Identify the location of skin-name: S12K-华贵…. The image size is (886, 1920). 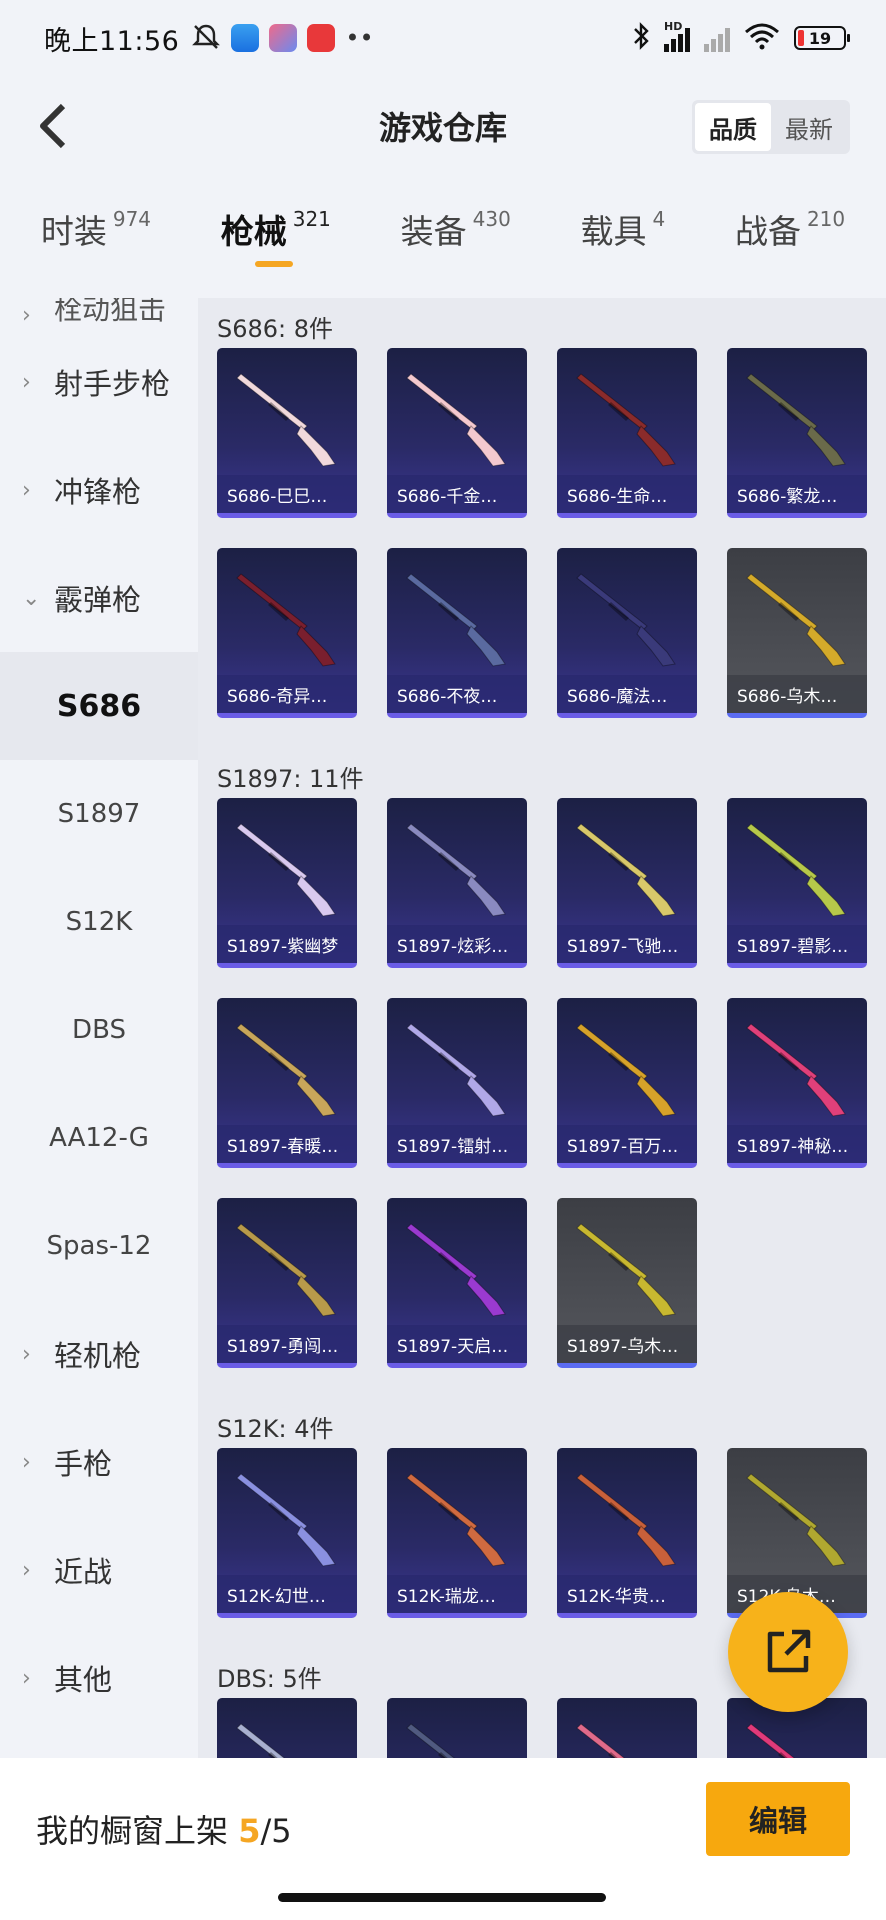
(627, 1594).